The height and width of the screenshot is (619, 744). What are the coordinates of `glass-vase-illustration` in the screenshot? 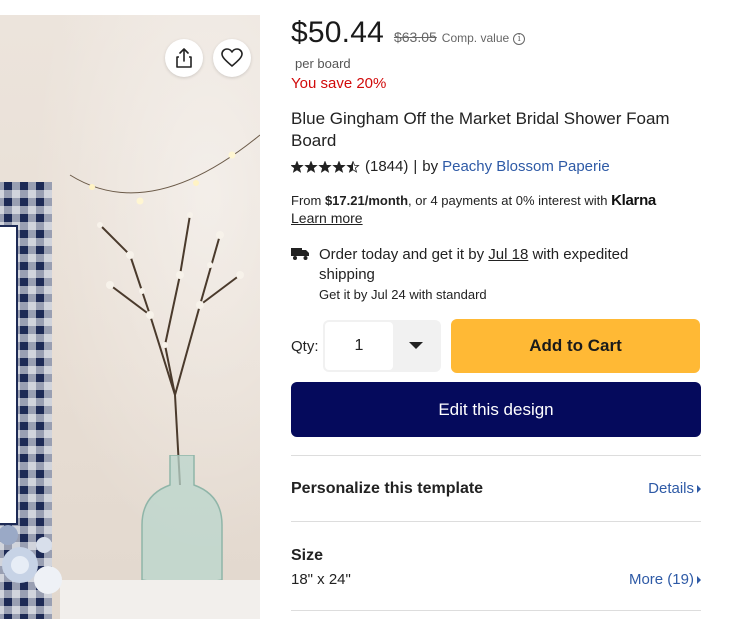 It's located at (182, 520).